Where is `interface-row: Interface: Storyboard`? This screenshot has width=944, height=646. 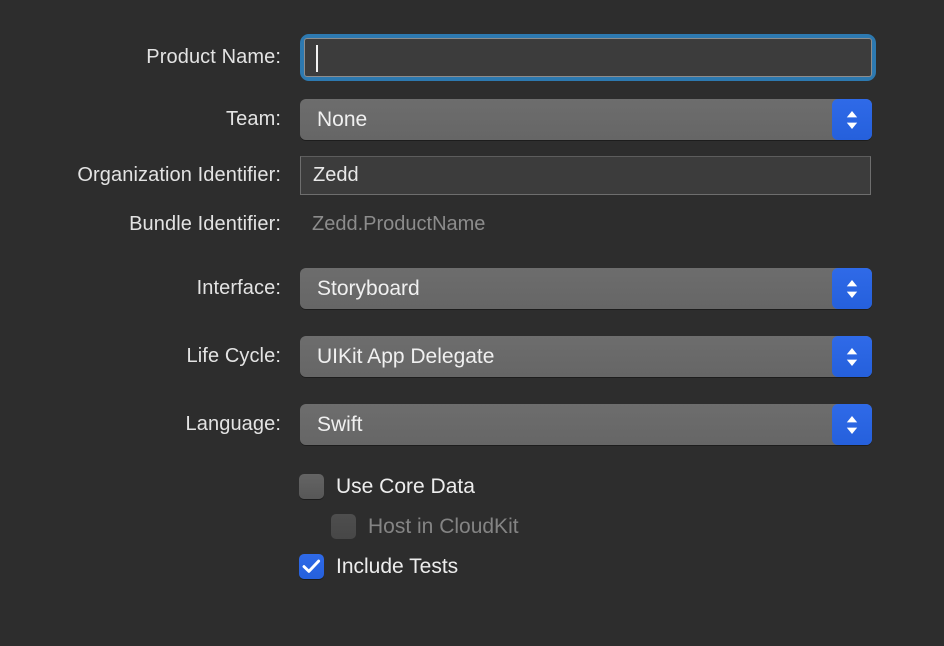
interface-row: Interface: Storyboard is located at coordinates (472, 288).